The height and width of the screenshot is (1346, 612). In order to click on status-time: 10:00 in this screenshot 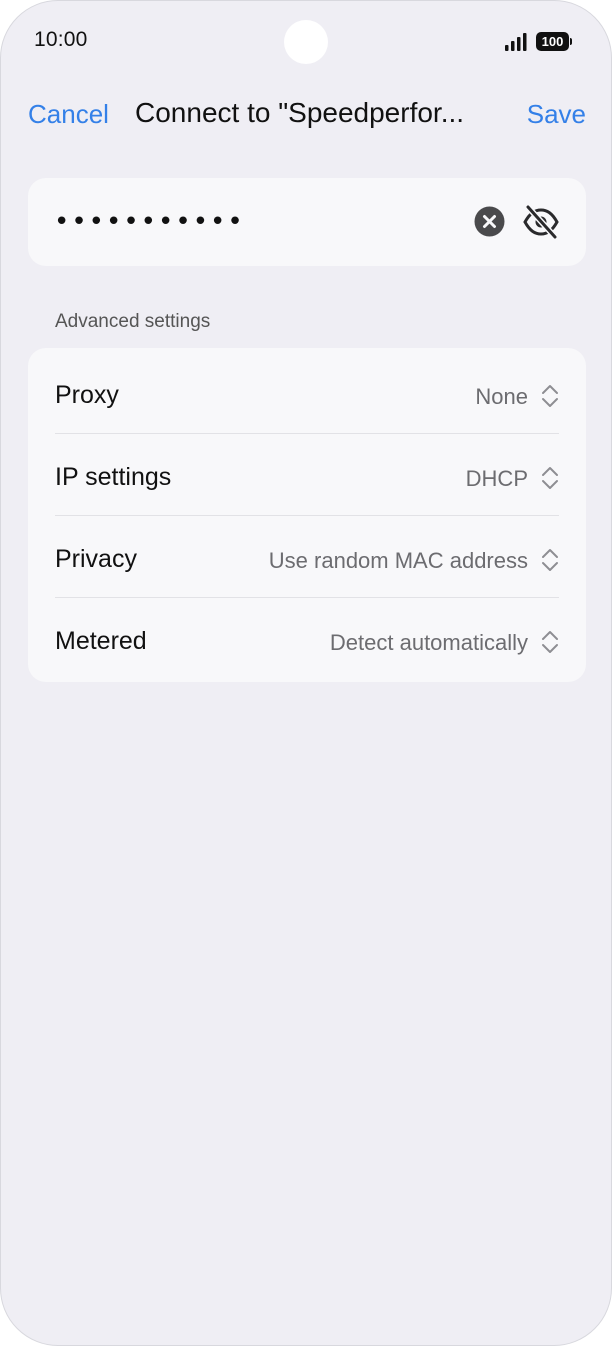, I will do `click(61, 39)`.